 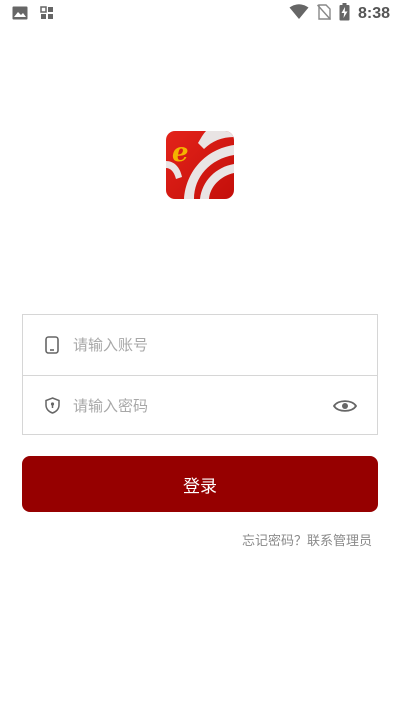 What do you see at coordinates (200, 165) in the screenshot?
I see `app-logo-e-icon: e` at bounding box center [200, 165].